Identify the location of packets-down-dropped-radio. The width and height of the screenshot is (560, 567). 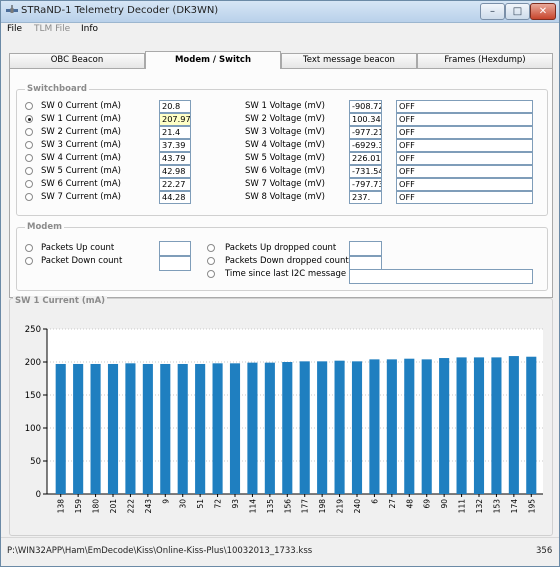
(211, 261).